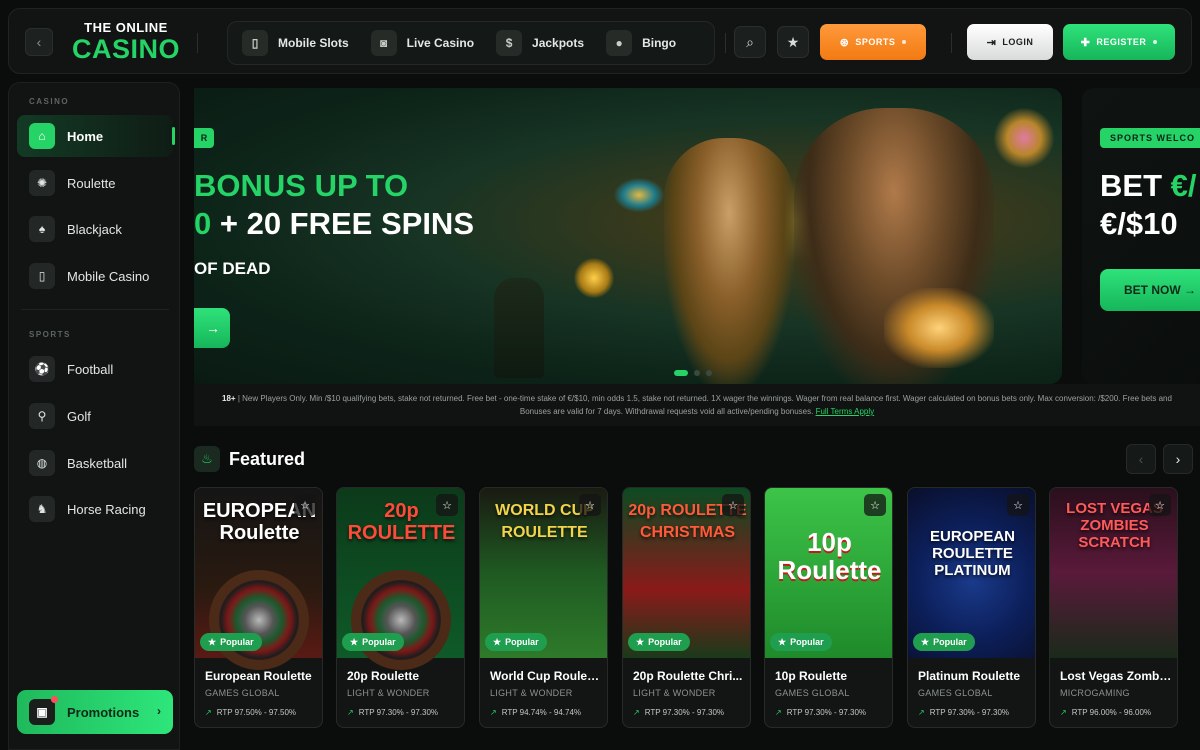 The image size is (1200, 750). I want to click on sidebar-item-mobile-casino: ▯ Mobile Casino, so click(95, 276).